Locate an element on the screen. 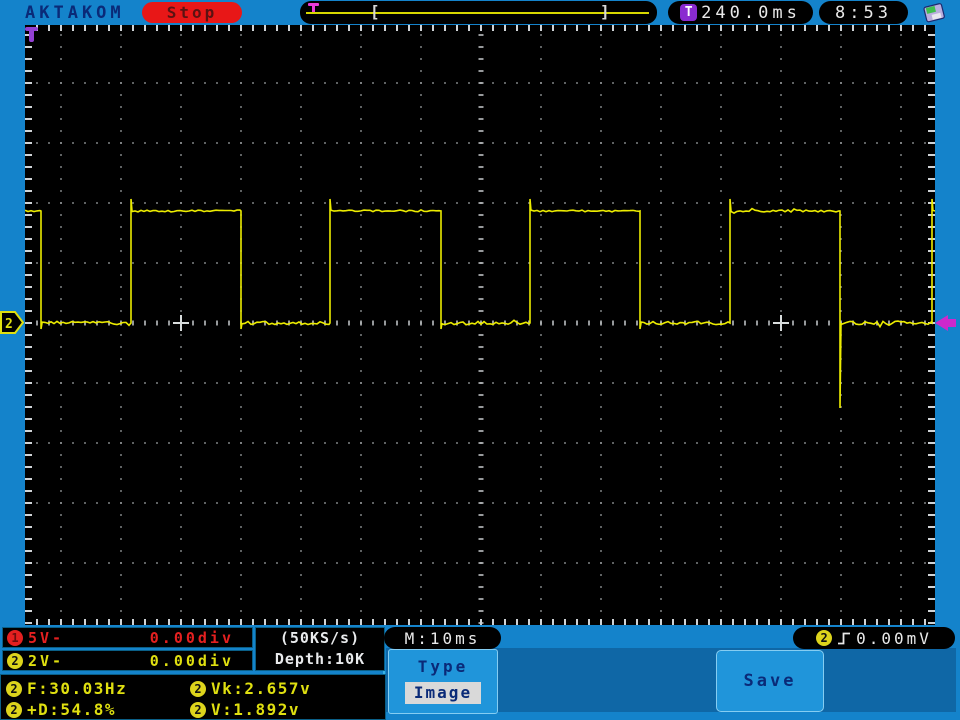 This screenshot has height=720, width=960. type-menu: Type Image is located at coordinates (443, 681).